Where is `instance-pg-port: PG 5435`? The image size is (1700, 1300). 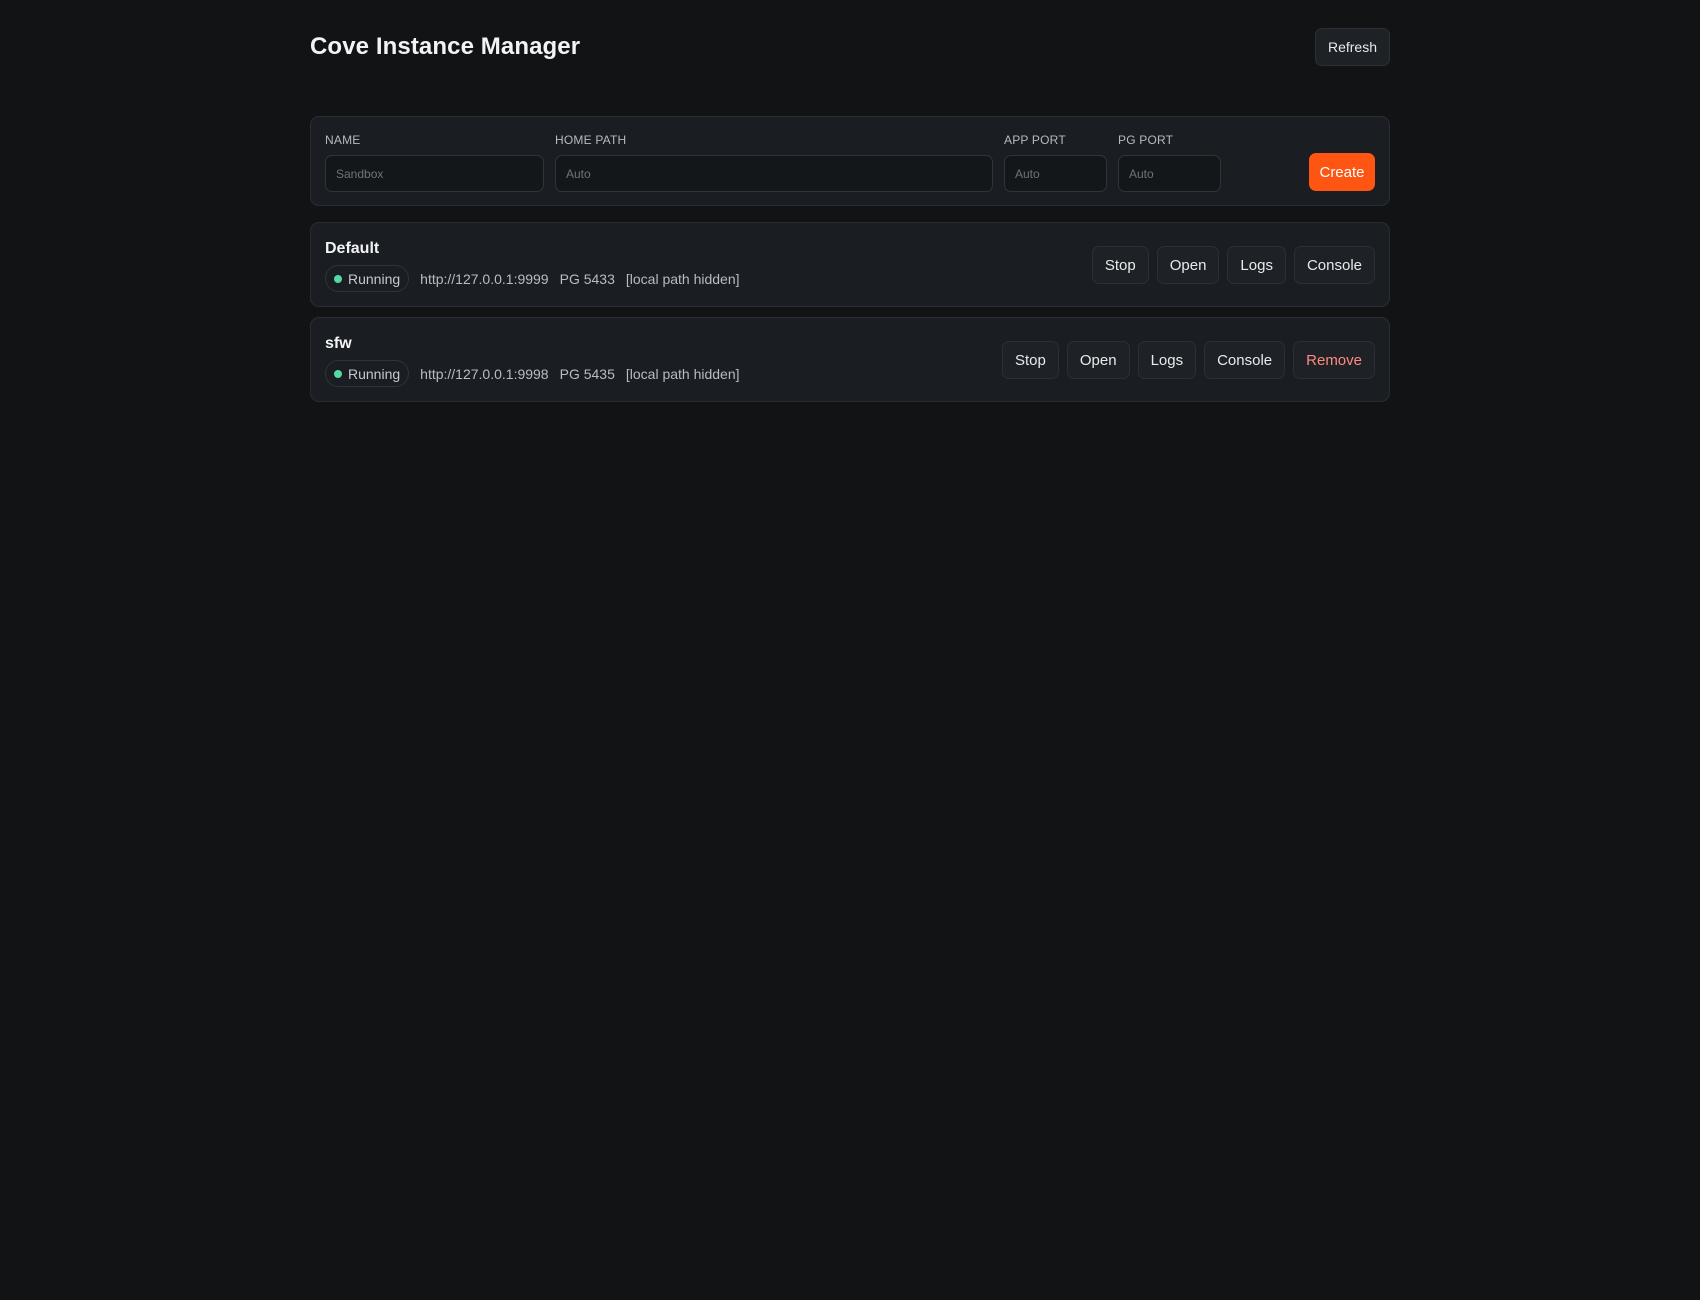 instance-pg-port: PG 5435 is located at coordinates (587, 373).